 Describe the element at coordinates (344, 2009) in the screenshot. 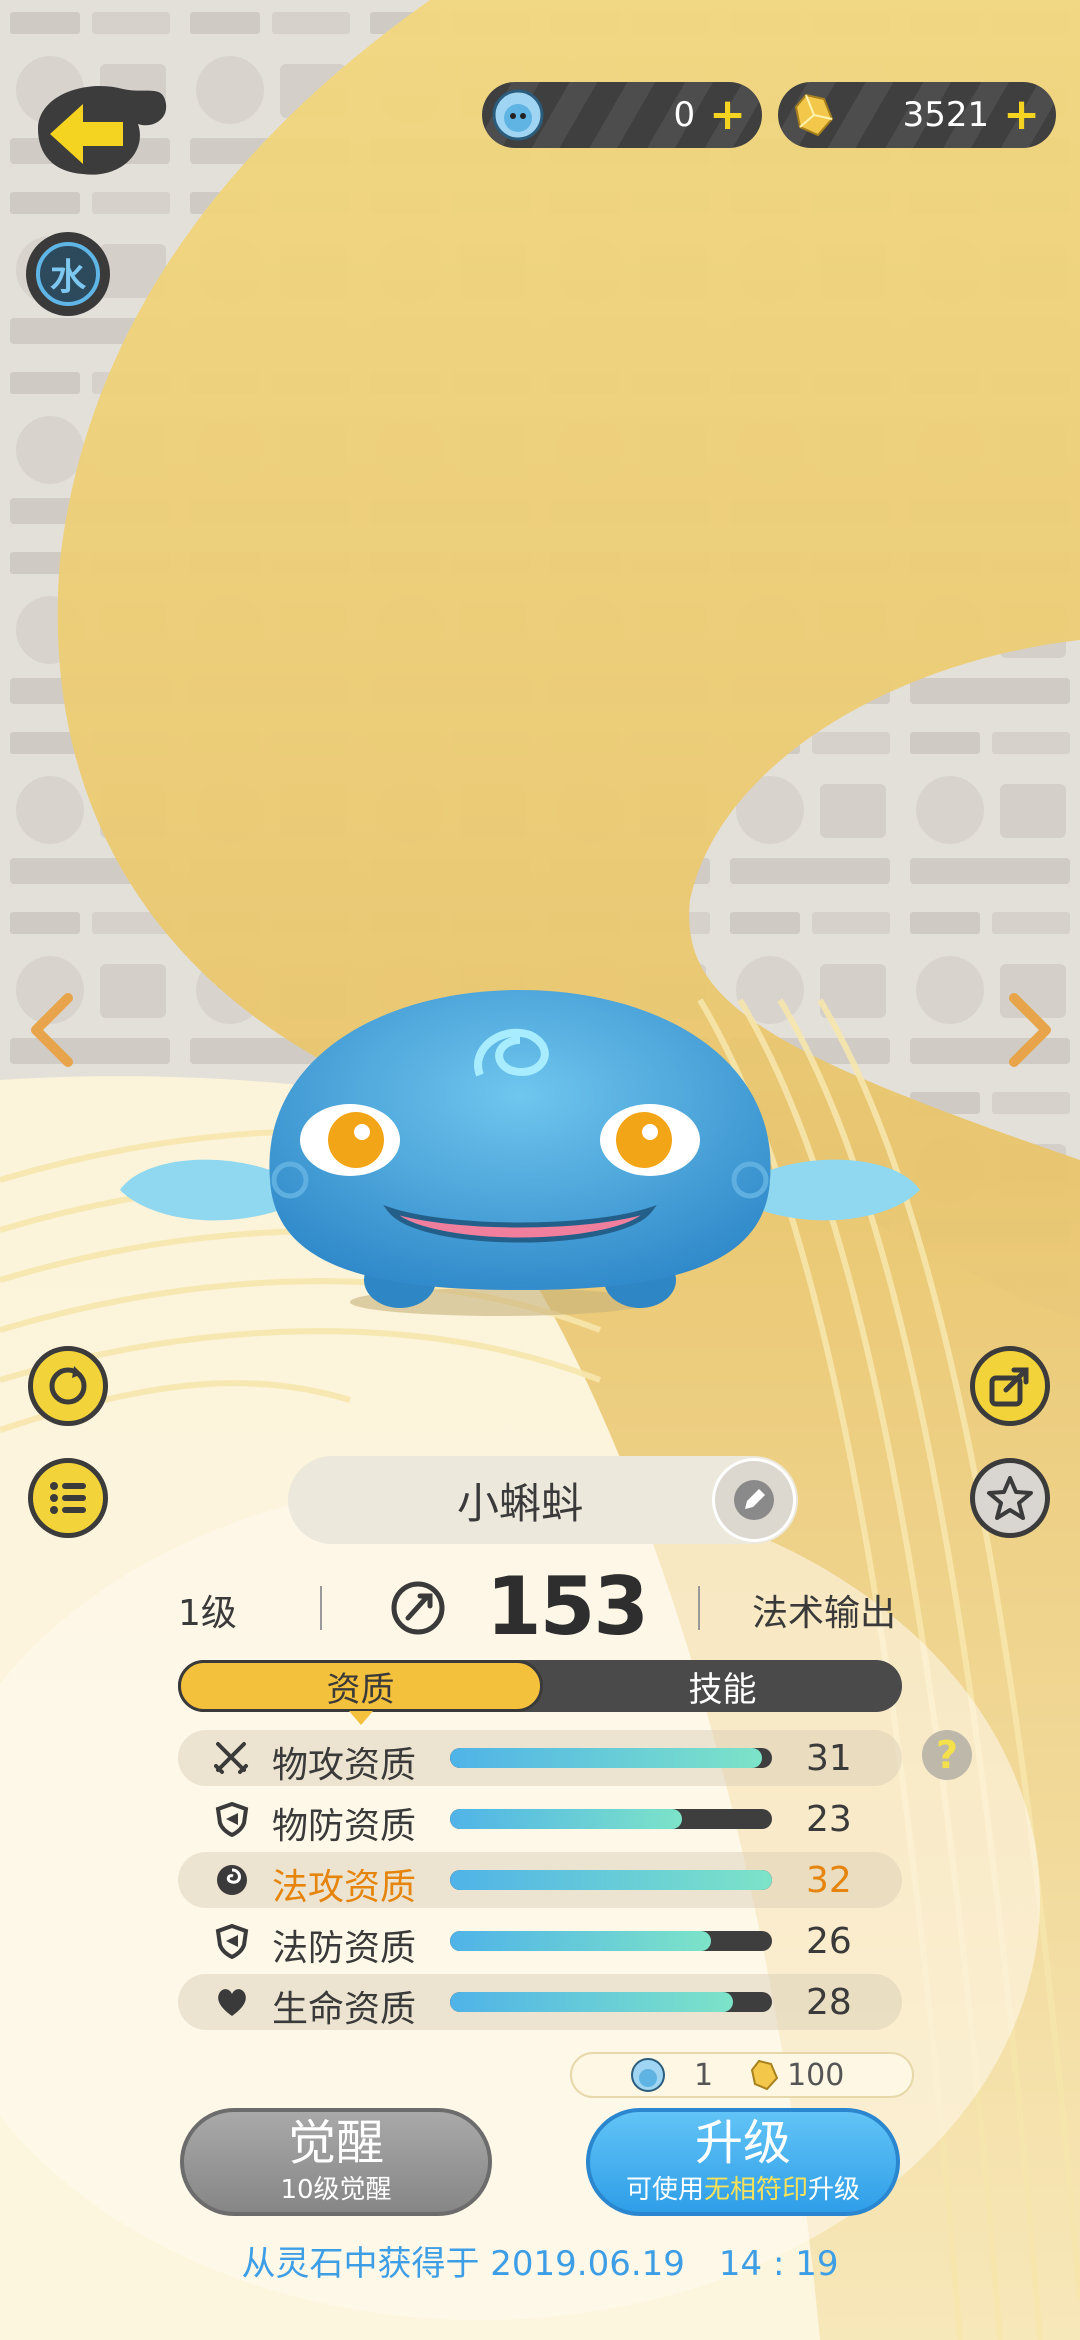

I see `aptitude-label: 生命资质` at that location.